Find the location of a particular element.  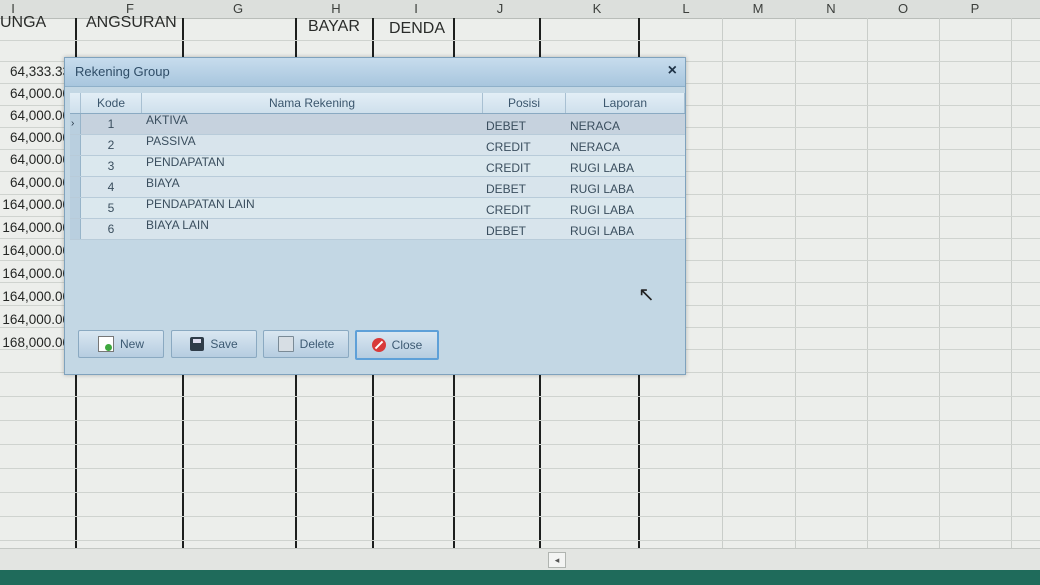

save-button: Save is located at coordinates (214, 344).